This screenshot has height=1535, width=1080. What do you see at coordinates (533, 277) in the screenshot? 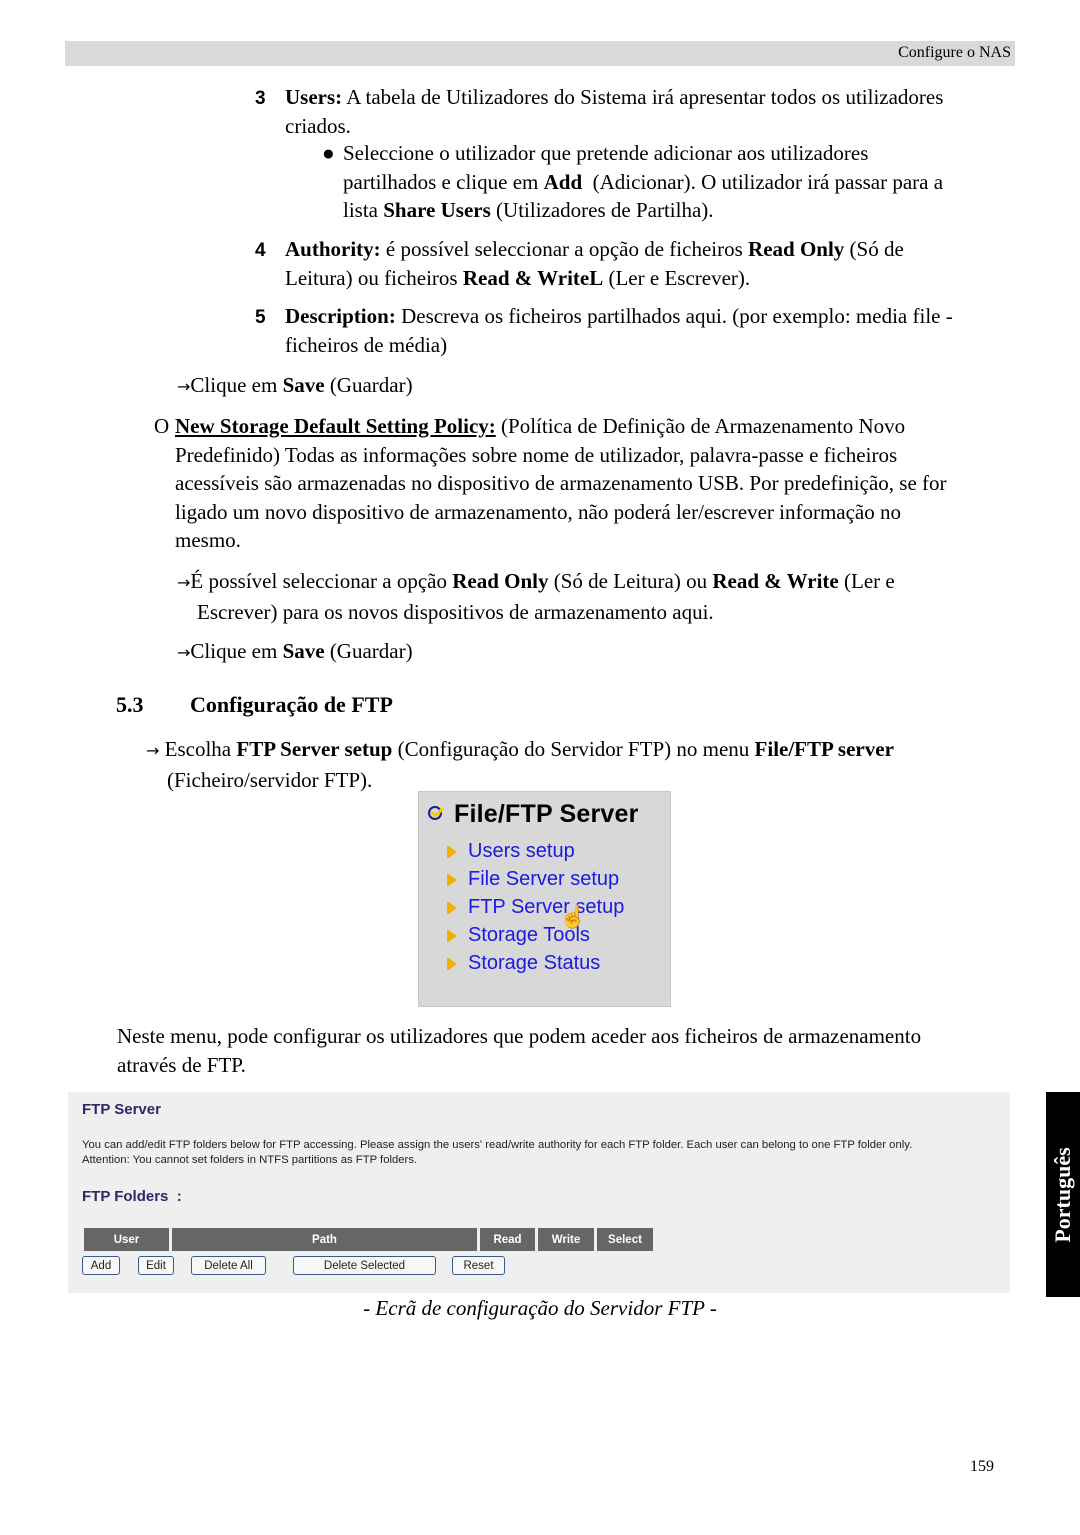
I see `bold-term: Read & WriteL` at bounding box center [533, 277].